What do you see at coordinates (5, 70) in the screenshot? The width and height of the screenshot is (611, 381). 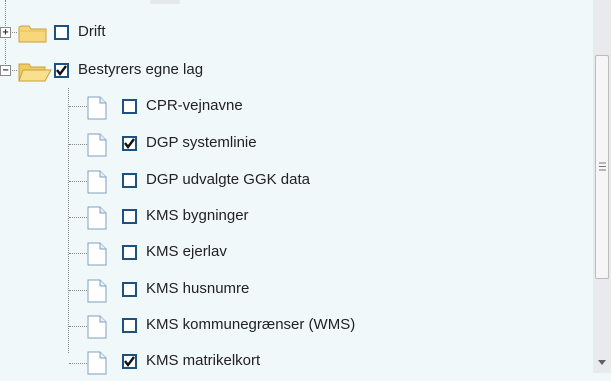 I see `minus-box-icon: −` at bounding box center [5, 70].